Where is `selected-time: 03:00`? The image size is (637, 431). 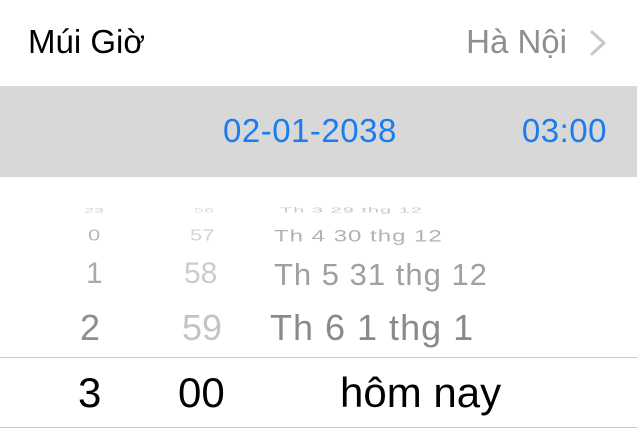
selected-time: 03:00 is located at coordinates (564, 131).